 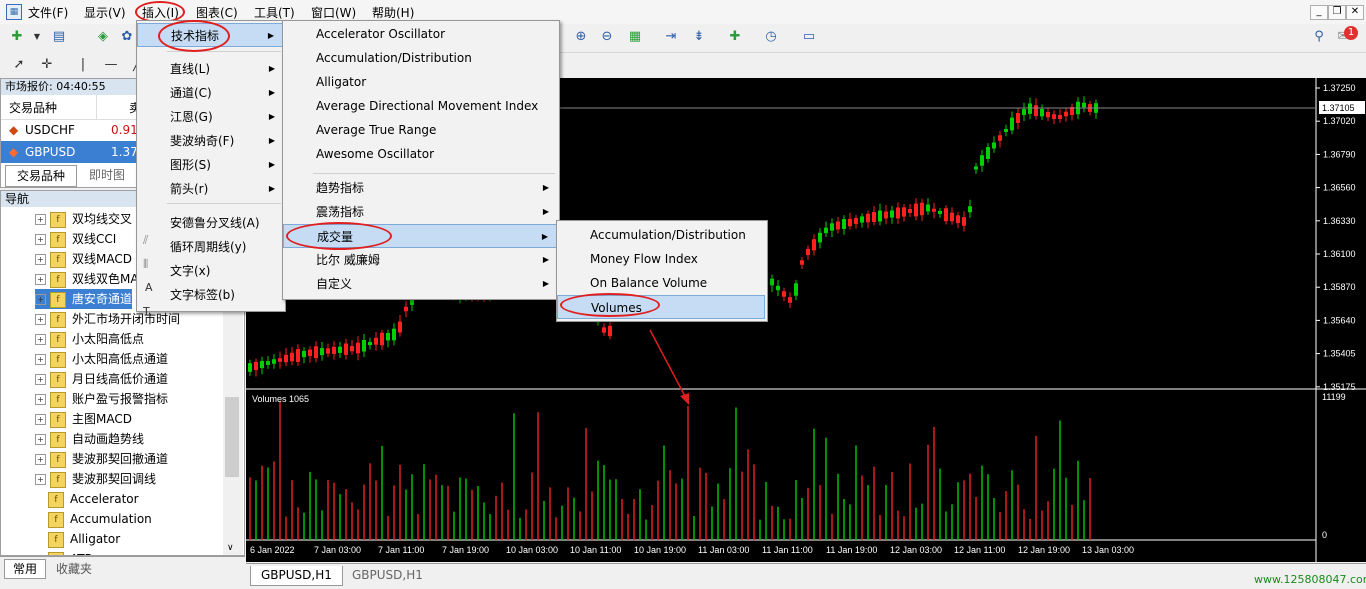 What do you see at coordinates (83, 65) in the screenshot?
I see `vertical-line-icon: |` at bounding box center [83, 65].